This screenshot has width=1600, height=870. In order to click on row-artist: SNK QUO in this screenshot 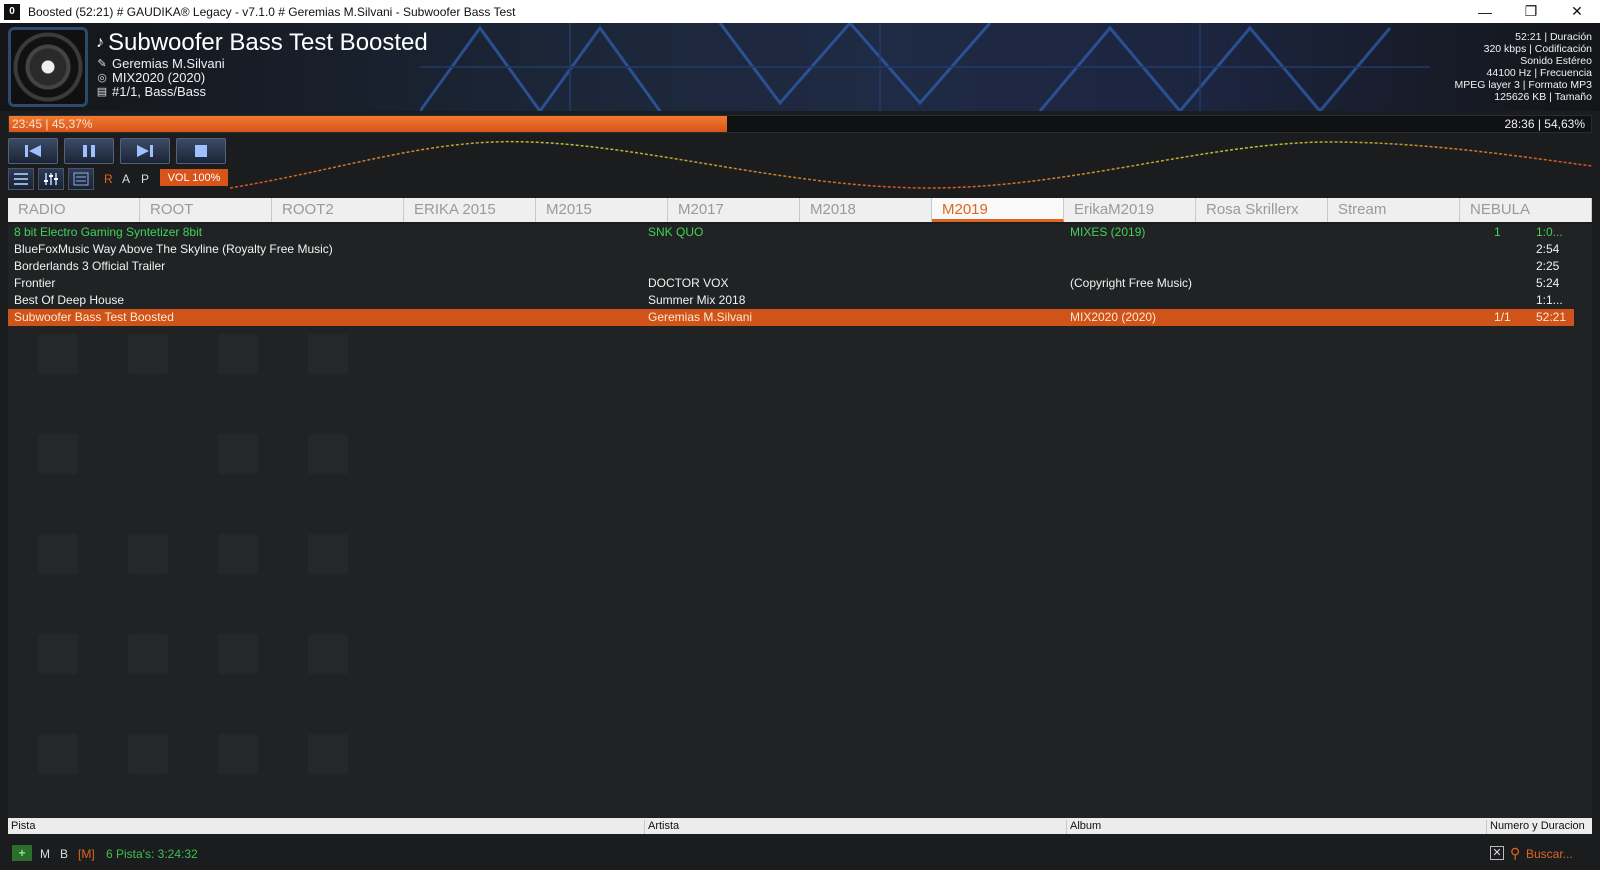, I will do `click(676, 232)`.